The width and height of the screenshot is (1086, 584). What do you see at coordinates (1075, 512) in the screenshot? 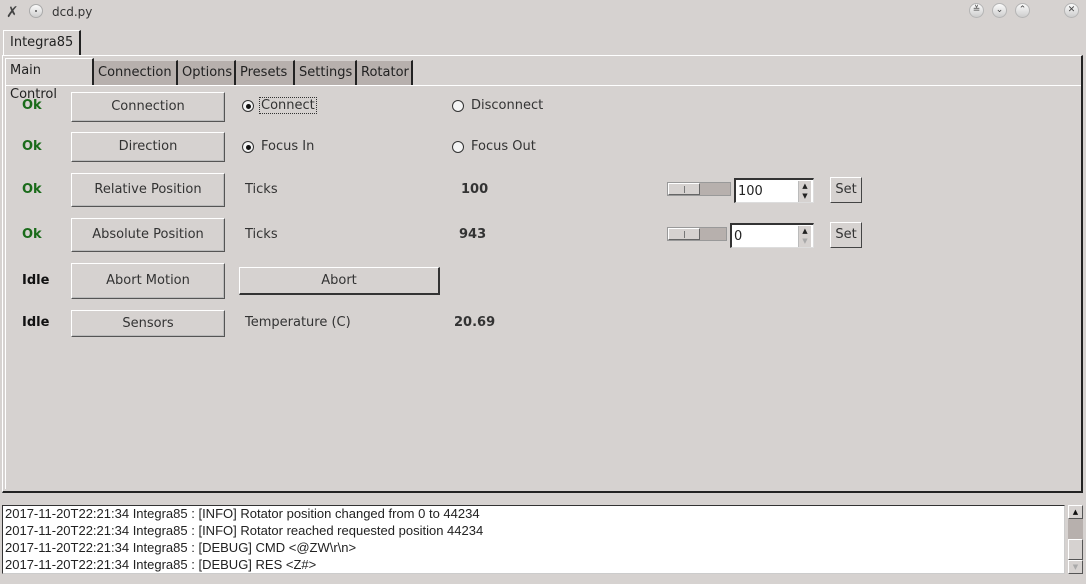
I see `scroll-up-icon: ▲` at bounding box center [1075, 512].